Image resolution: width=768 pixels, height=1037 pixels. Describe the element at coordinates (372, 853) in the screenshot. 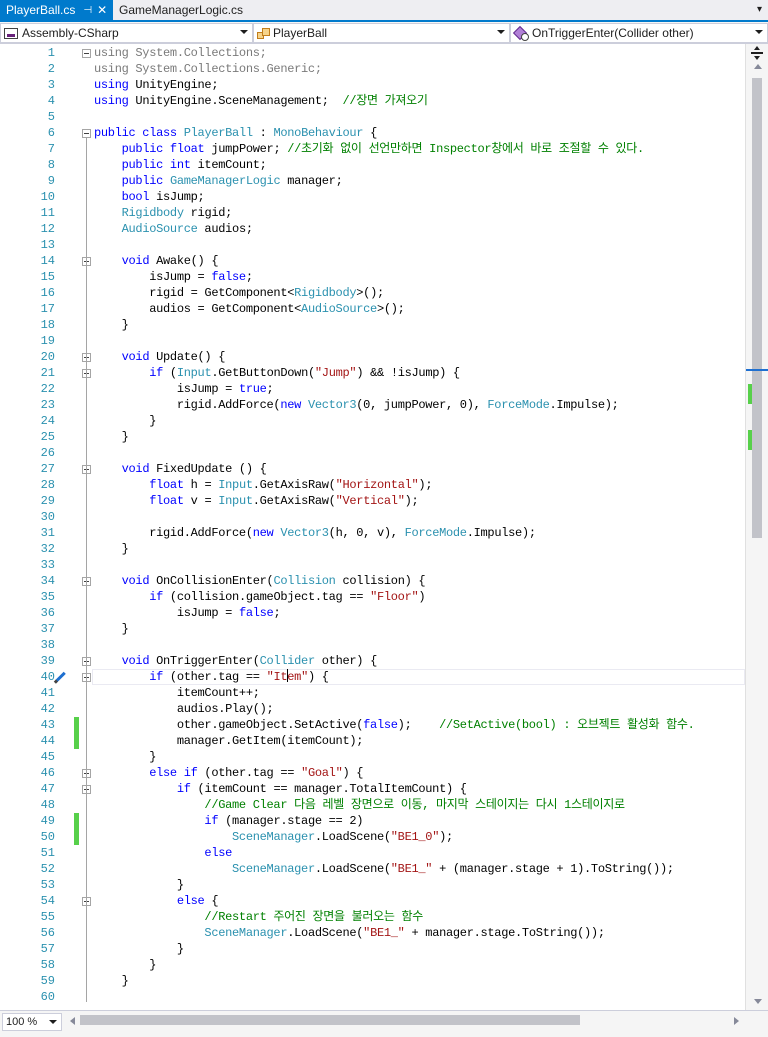

I see `code-line: 51 else` at that location.